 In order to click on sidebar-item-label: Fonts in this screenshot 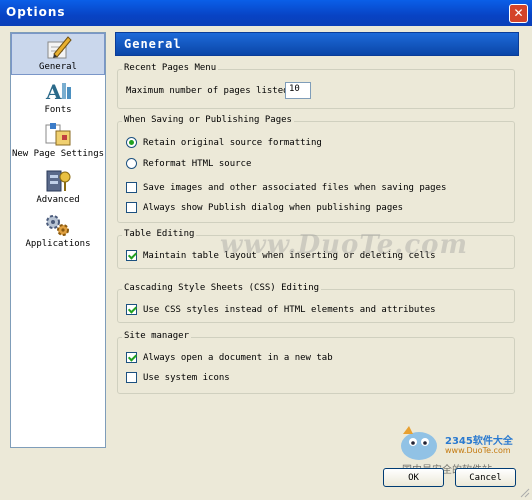, I will do `click(58, 110)`.